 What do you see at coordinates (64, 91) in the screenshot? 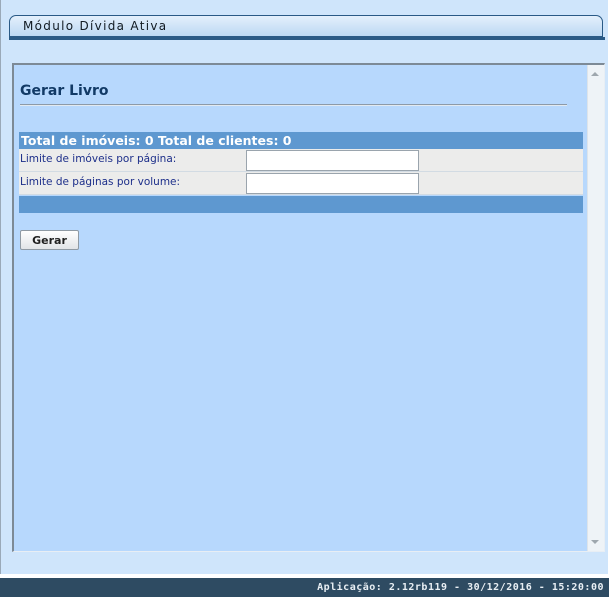
I see `page-title: Gerar Livro` at bounding box center [64, 91].